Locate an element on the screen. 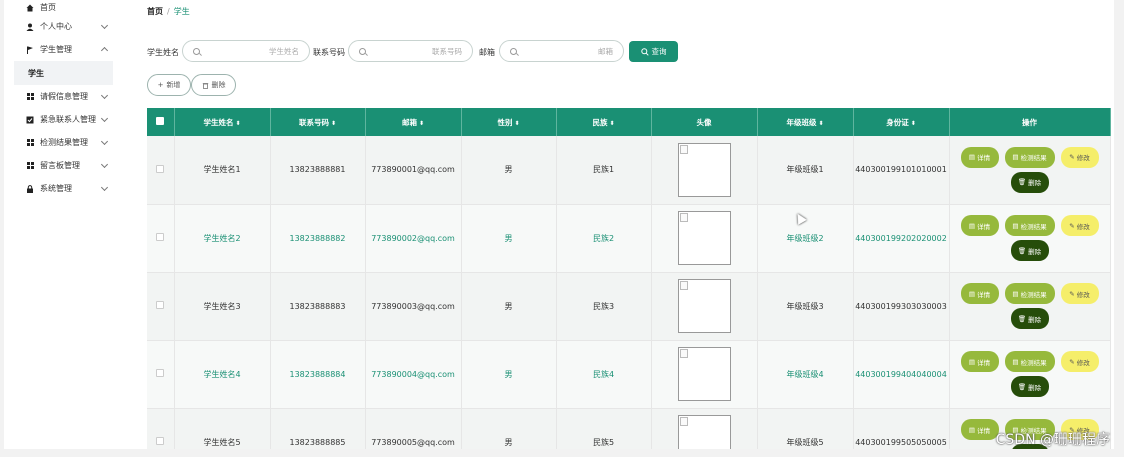  cell-ethnicity: 民族1 is located at coordinates (604, 170).